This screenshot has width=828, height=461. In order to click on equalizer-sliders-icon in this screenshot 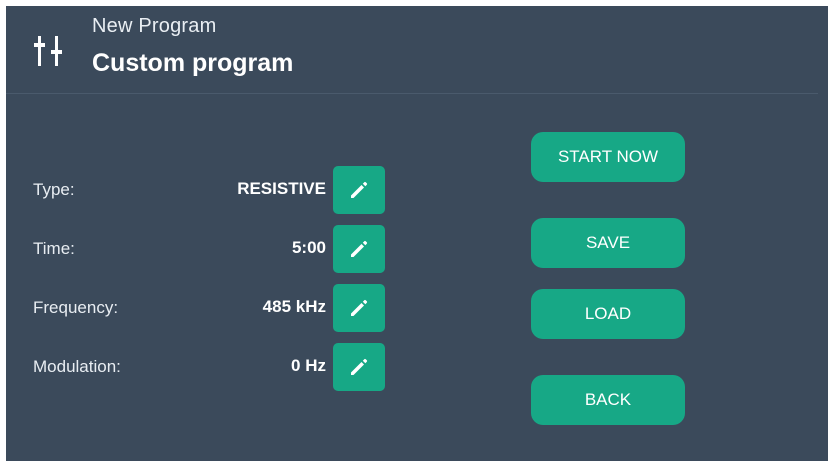, I will do `click(52, 54)`.